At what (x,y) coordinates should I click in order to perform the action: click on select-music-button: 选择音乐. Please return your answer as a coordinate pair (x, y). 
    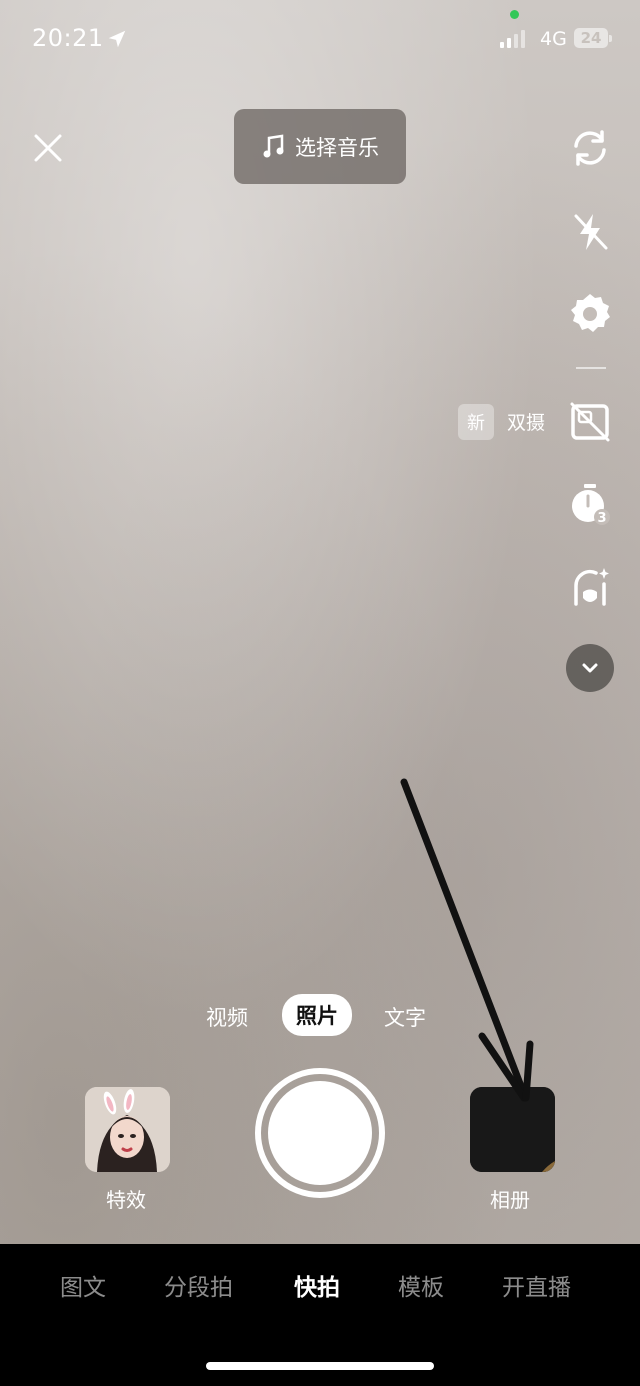
    Looking at the image, I should click on (320, 146).